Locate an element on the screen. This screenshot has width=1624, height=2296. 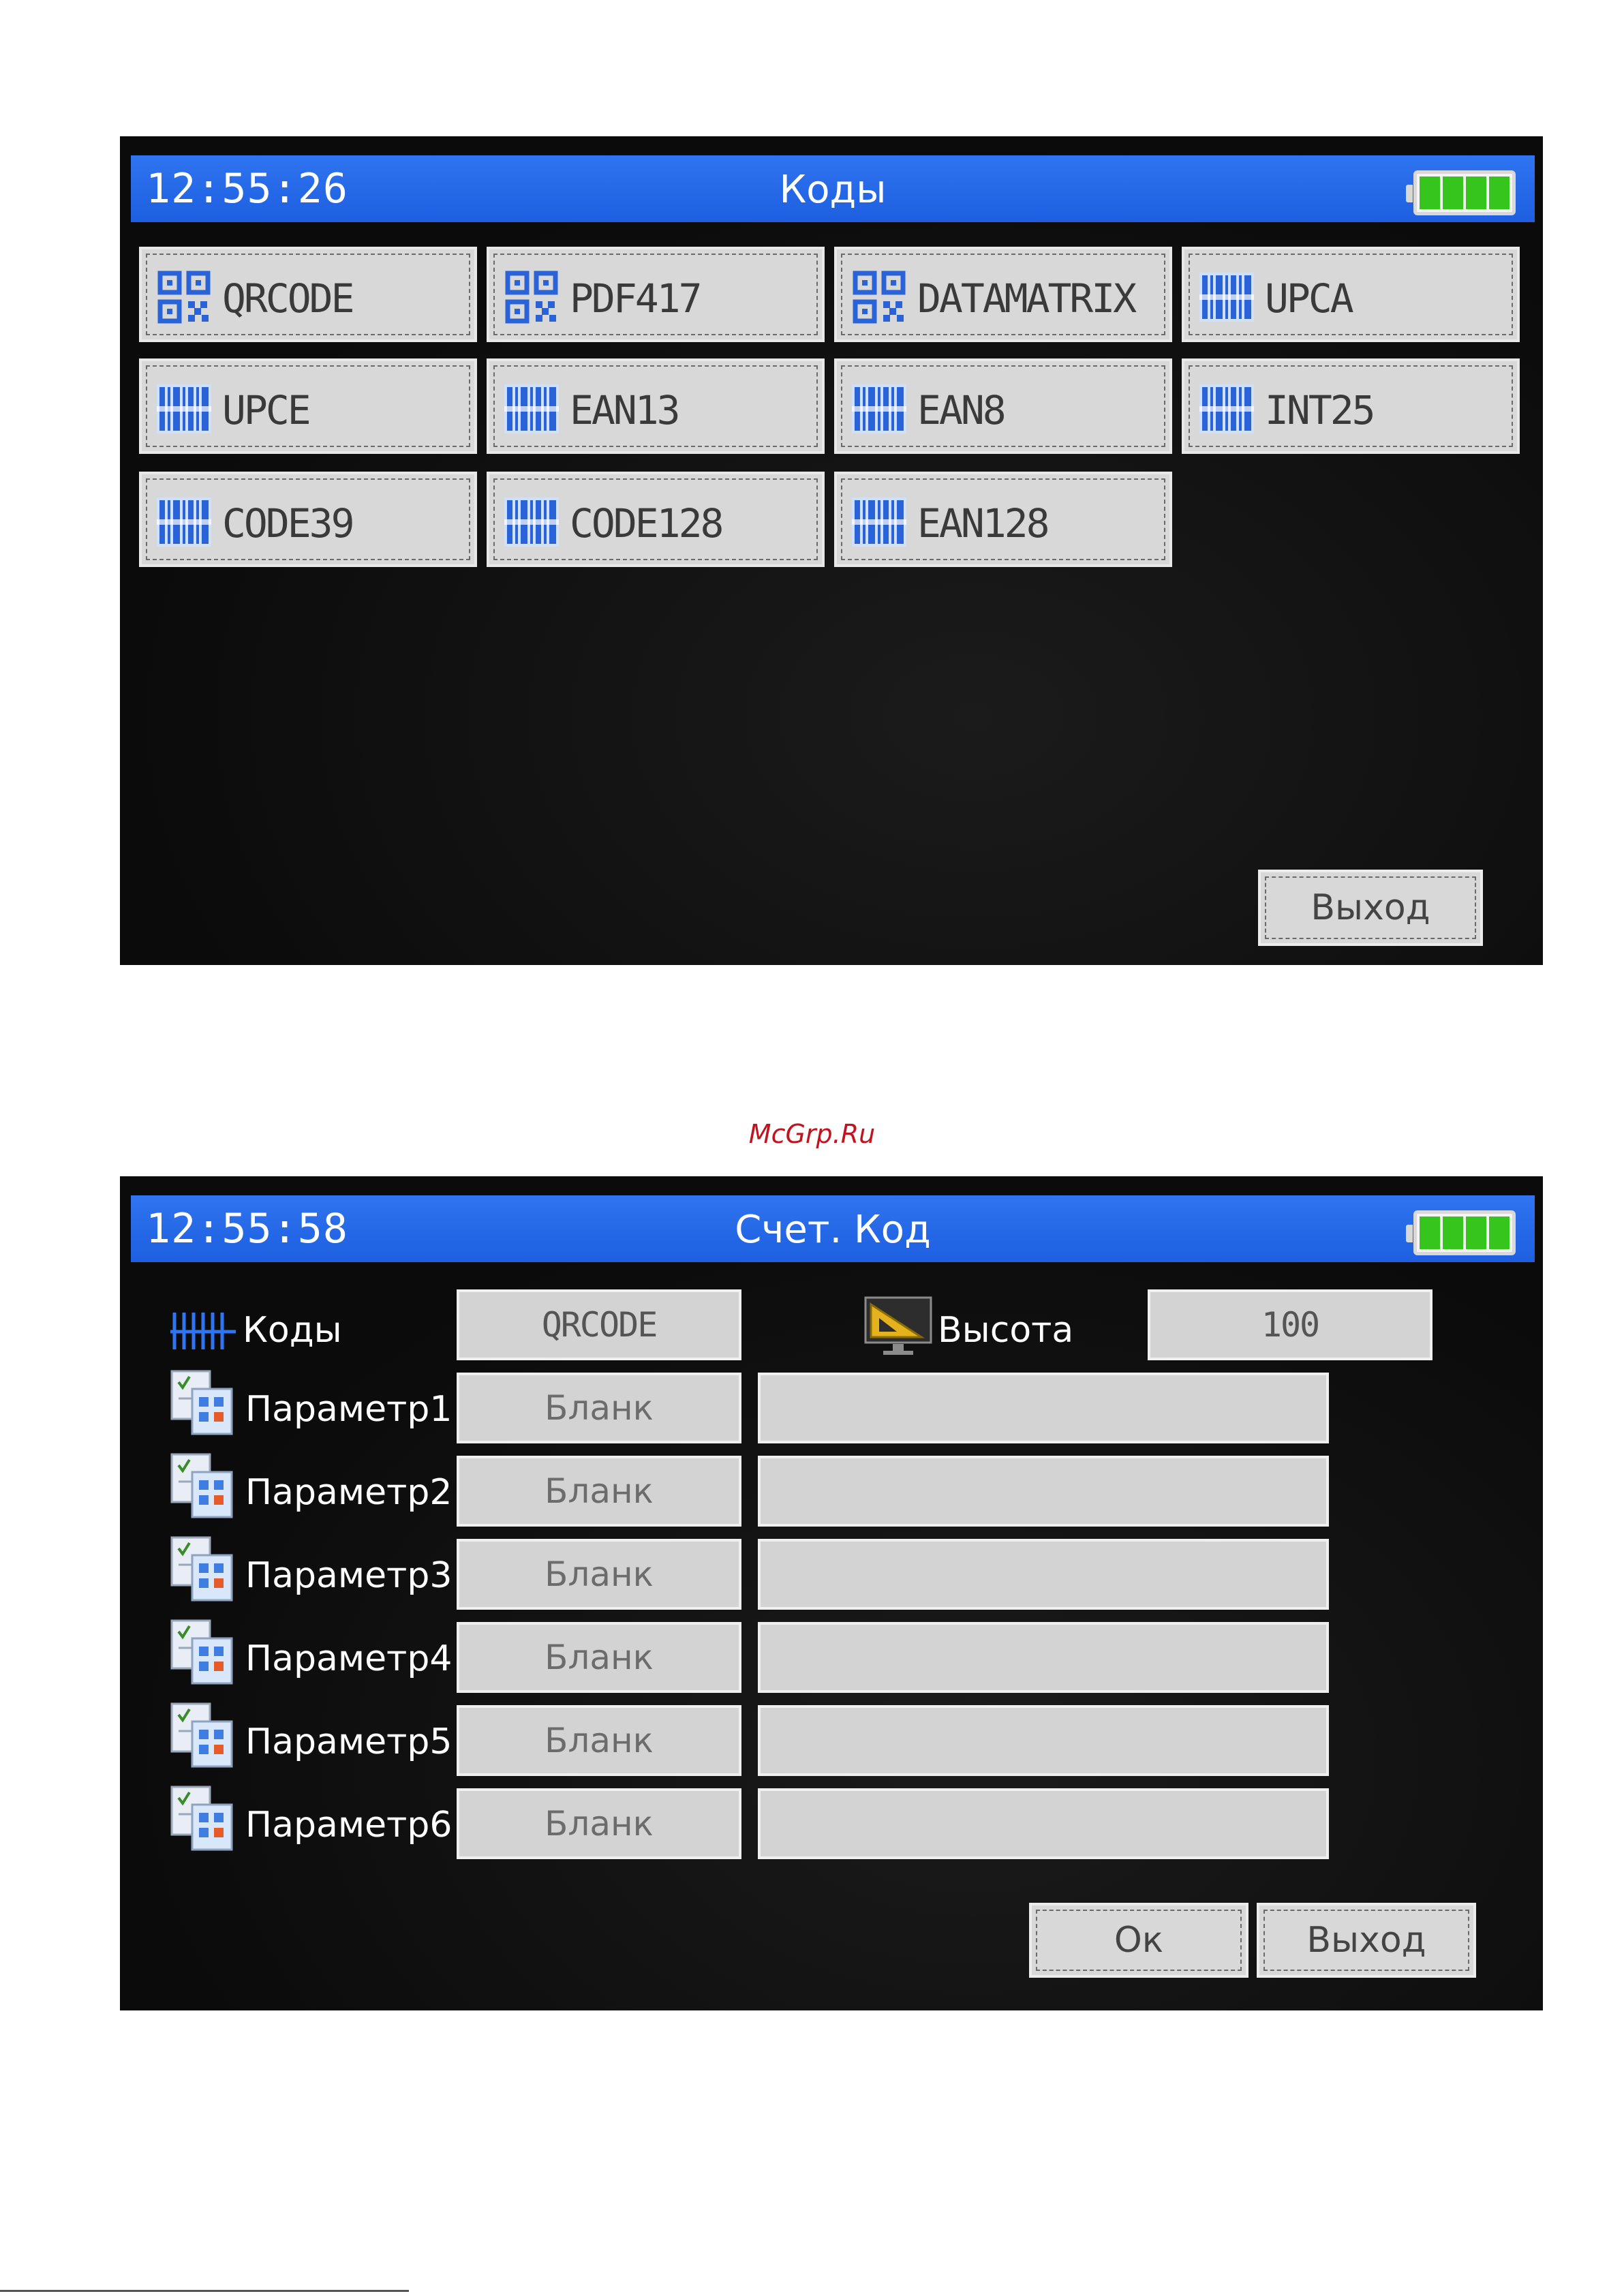
code-tile-int25: INT25 is located at coordinates (1351, 406).